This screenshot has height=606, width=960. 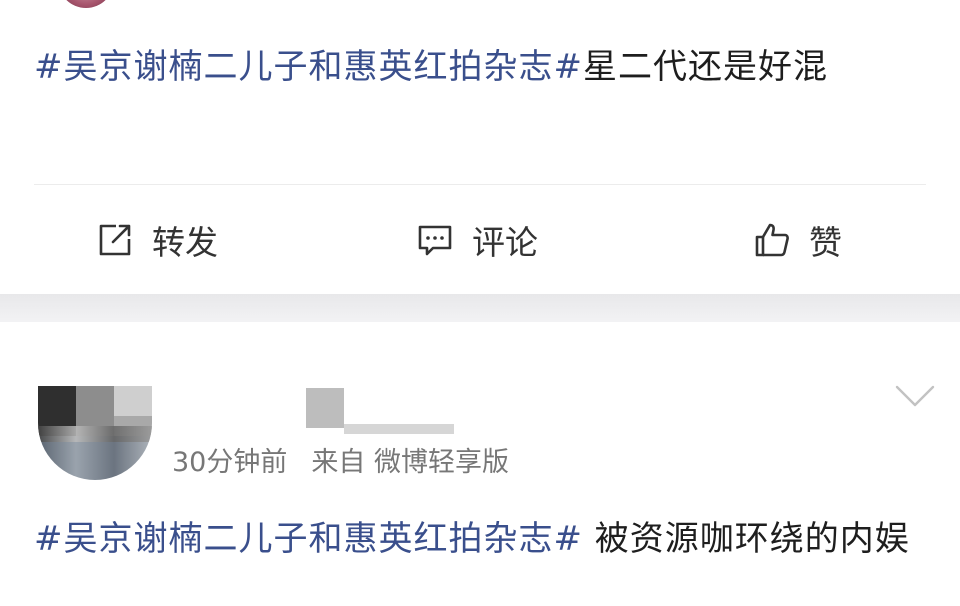 What do you see at coordinates (746, 539) in the screenshot?
I see `post-body-text: 被资源咖环绕的内娱` at bounding box center [746, 539].